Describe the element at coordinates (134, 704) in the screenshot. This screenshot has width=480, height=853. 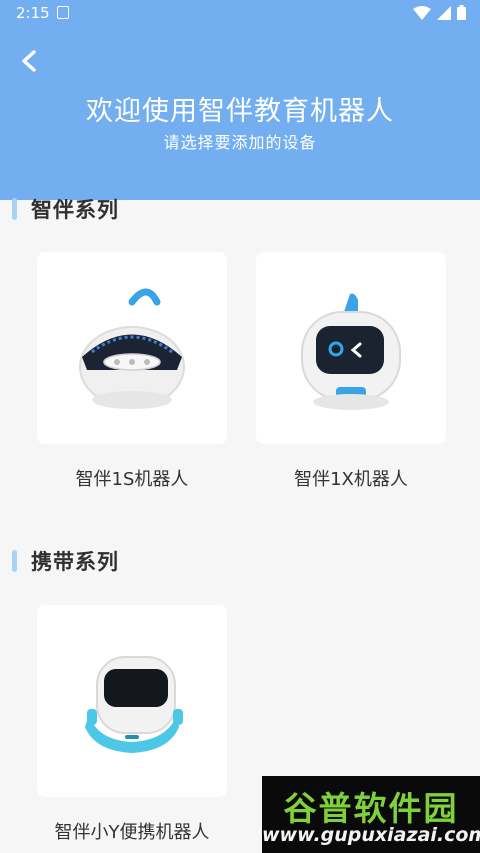
I see `robot-xiaoy-image` at that location.